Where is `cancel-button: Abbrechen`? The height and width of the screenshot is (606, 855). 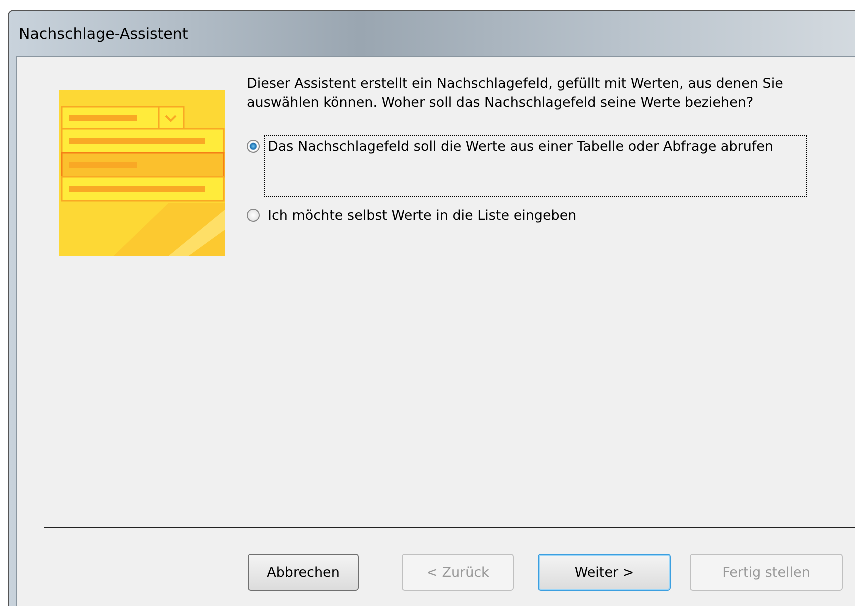
cancel-button: Abbrechen is located at coordinates (303, 572).